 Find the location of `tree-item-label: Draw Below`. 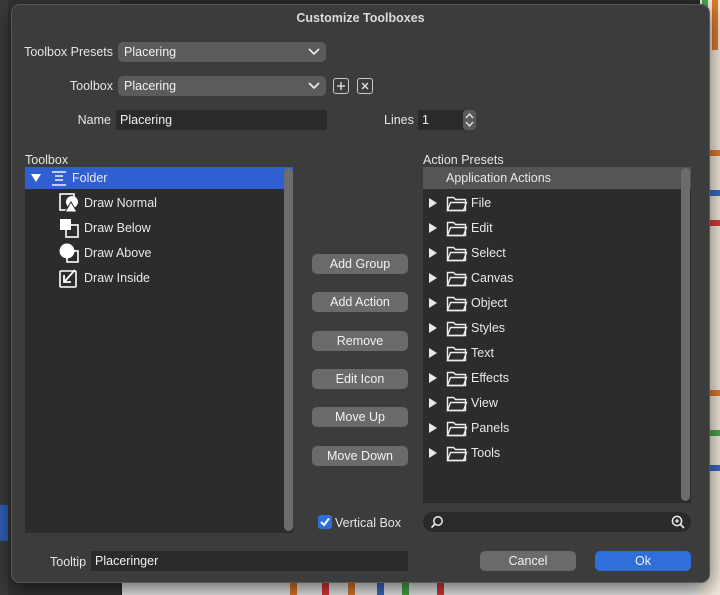

tree-item-label: Draw Below is located at coordinates (117, 228).